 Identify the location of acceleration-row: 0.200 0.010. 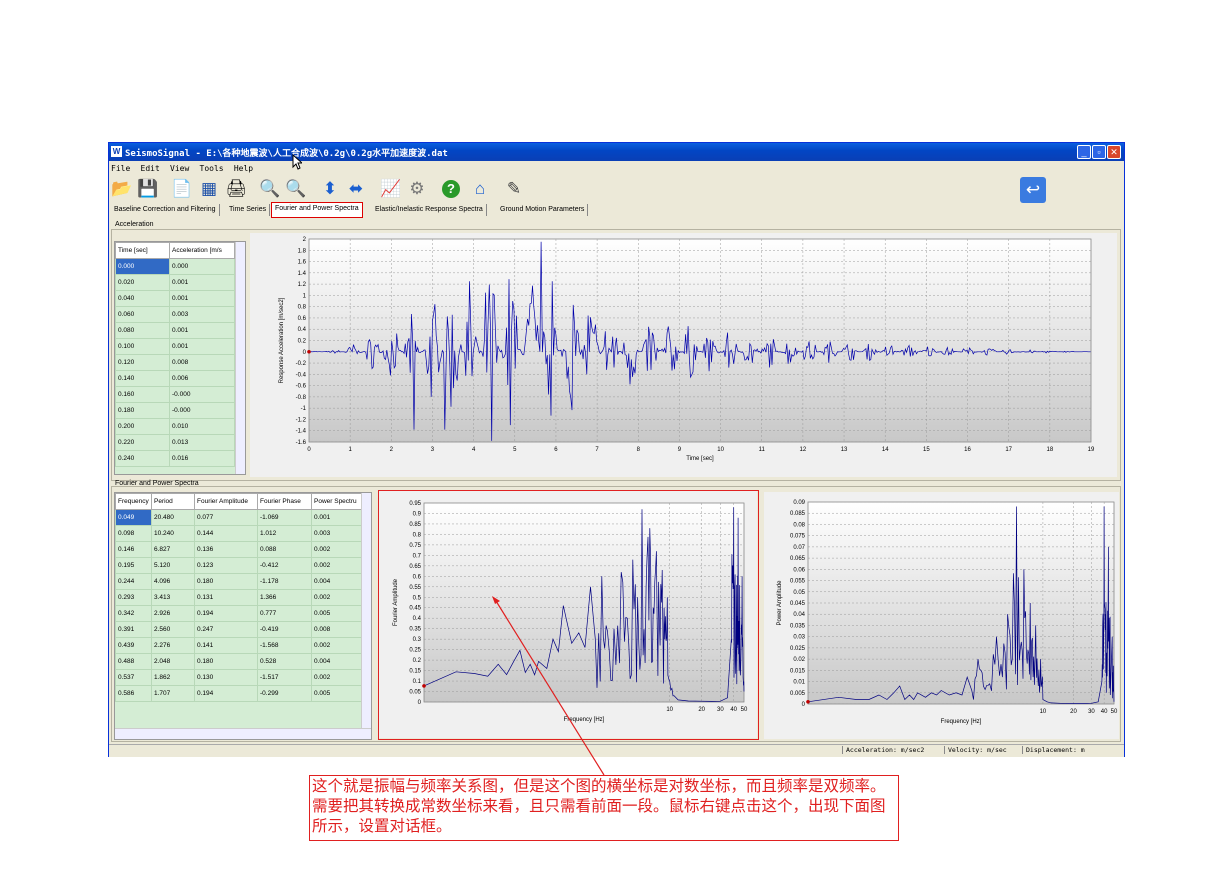
(175, 426).